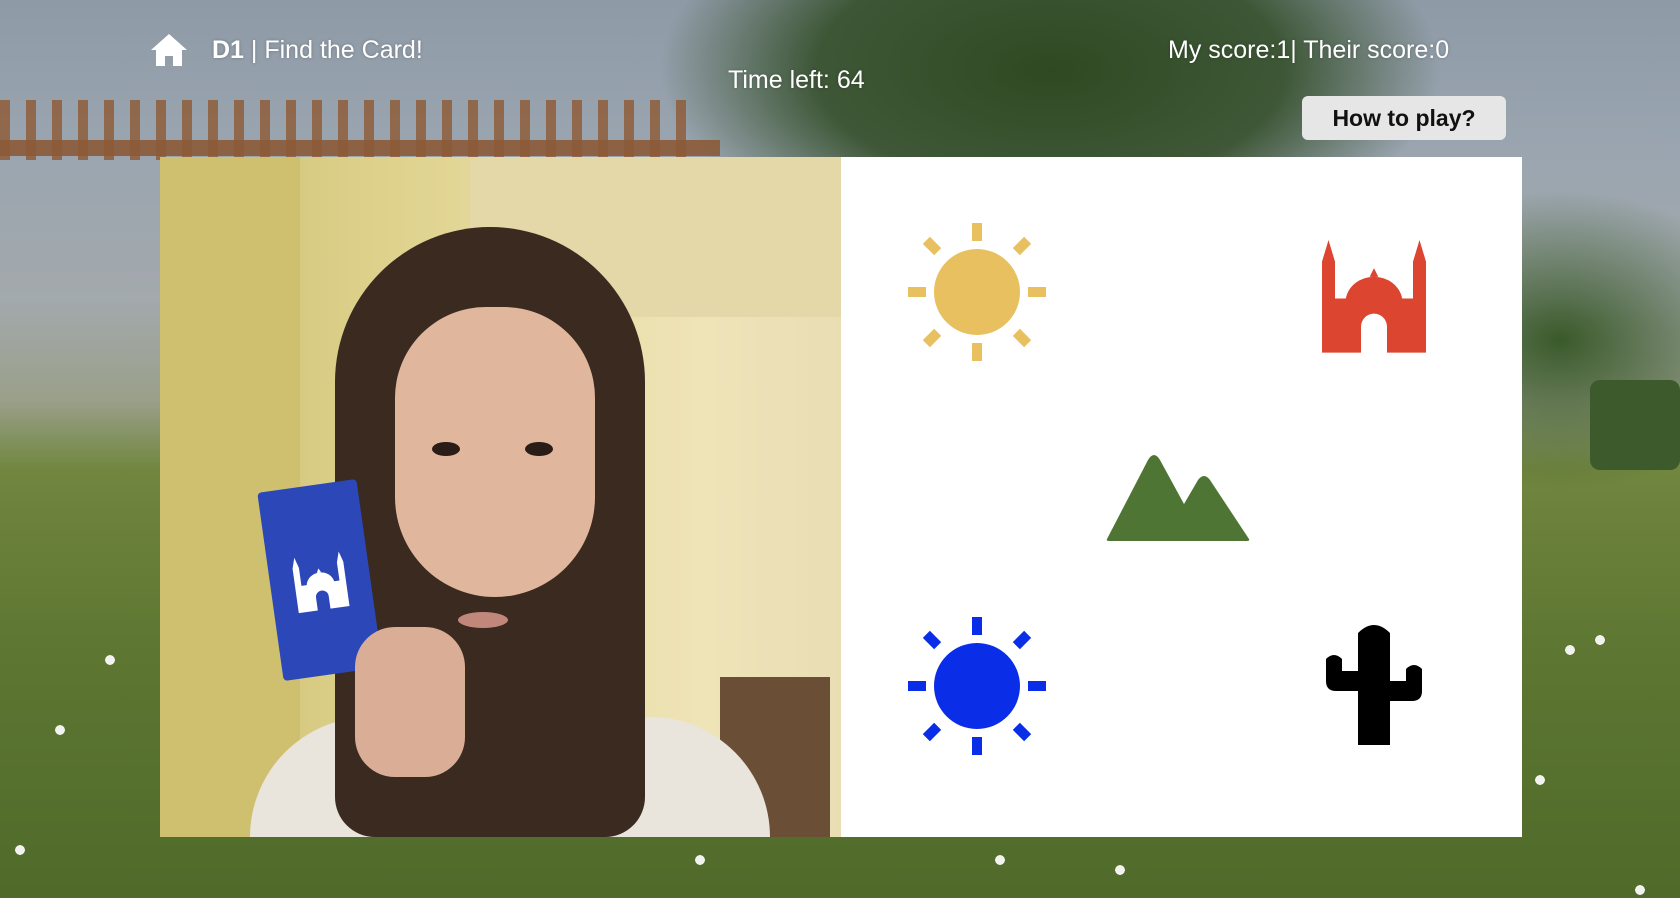  I want to click on time-left: Time left: 64, so click(796, 80).